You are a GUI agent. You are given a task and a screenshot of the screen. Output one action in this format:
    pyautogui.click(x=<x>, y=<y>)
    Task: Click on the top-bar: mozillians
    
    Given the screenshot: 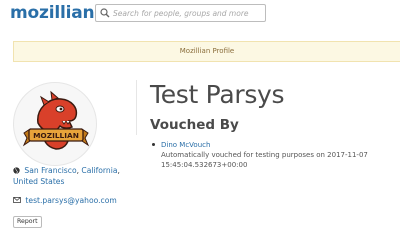 What is the action you would take?
    pyautogui.click(x=200, y=14)
    